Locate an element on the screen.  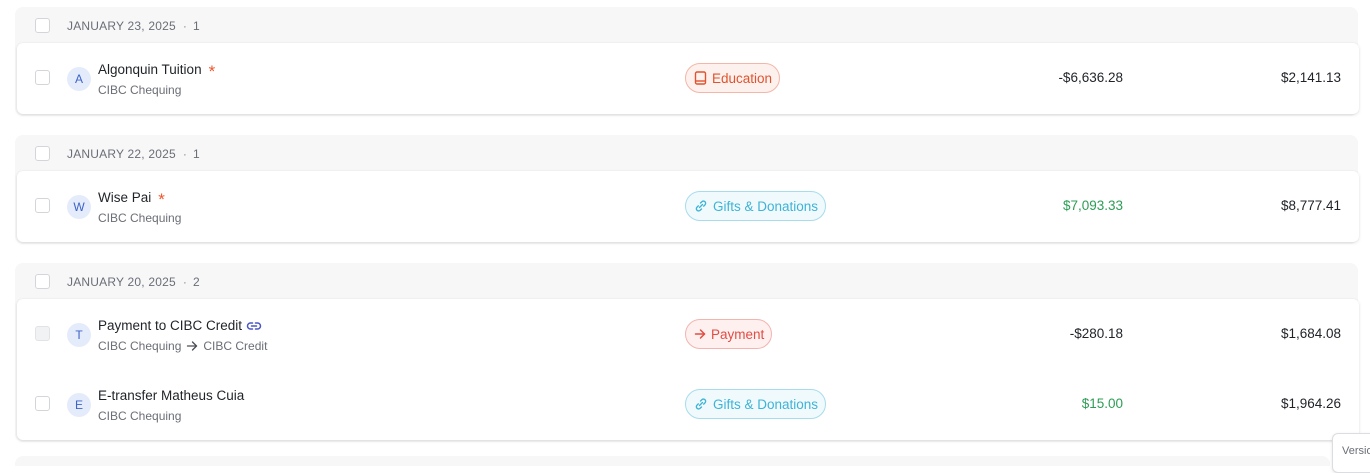
transaction-amount: -$280.18 is located at coordinates (1096, 333).